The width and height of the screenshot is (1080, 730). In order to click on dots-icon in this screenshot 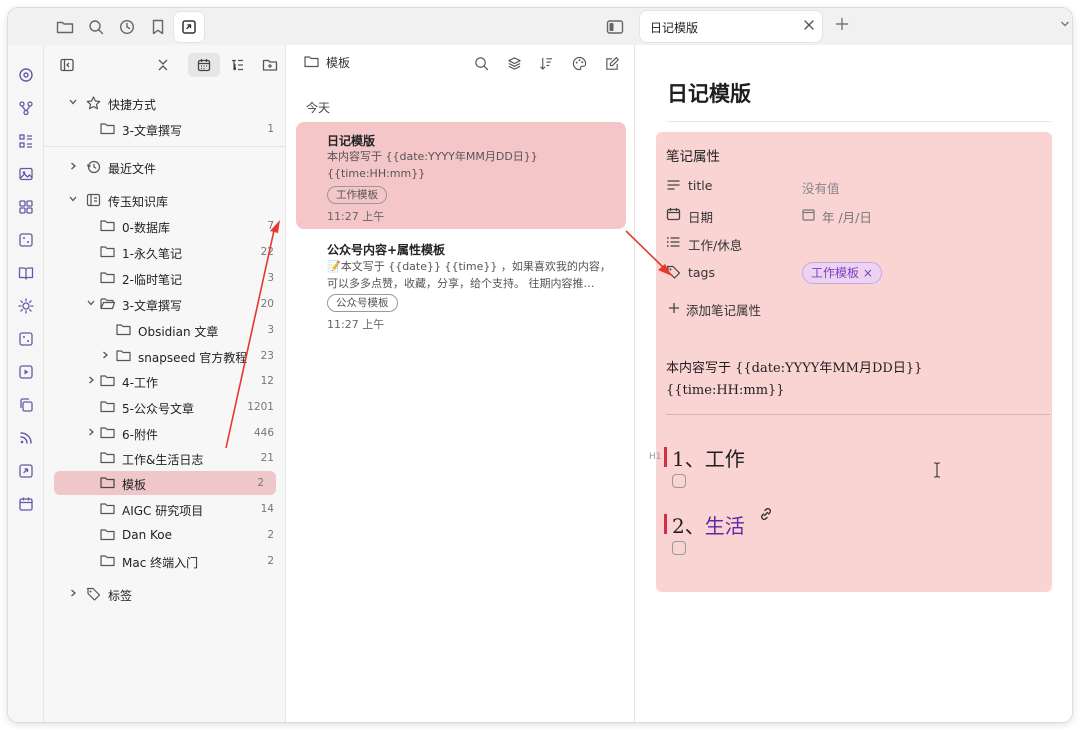, I will do `click(26, 240)`.